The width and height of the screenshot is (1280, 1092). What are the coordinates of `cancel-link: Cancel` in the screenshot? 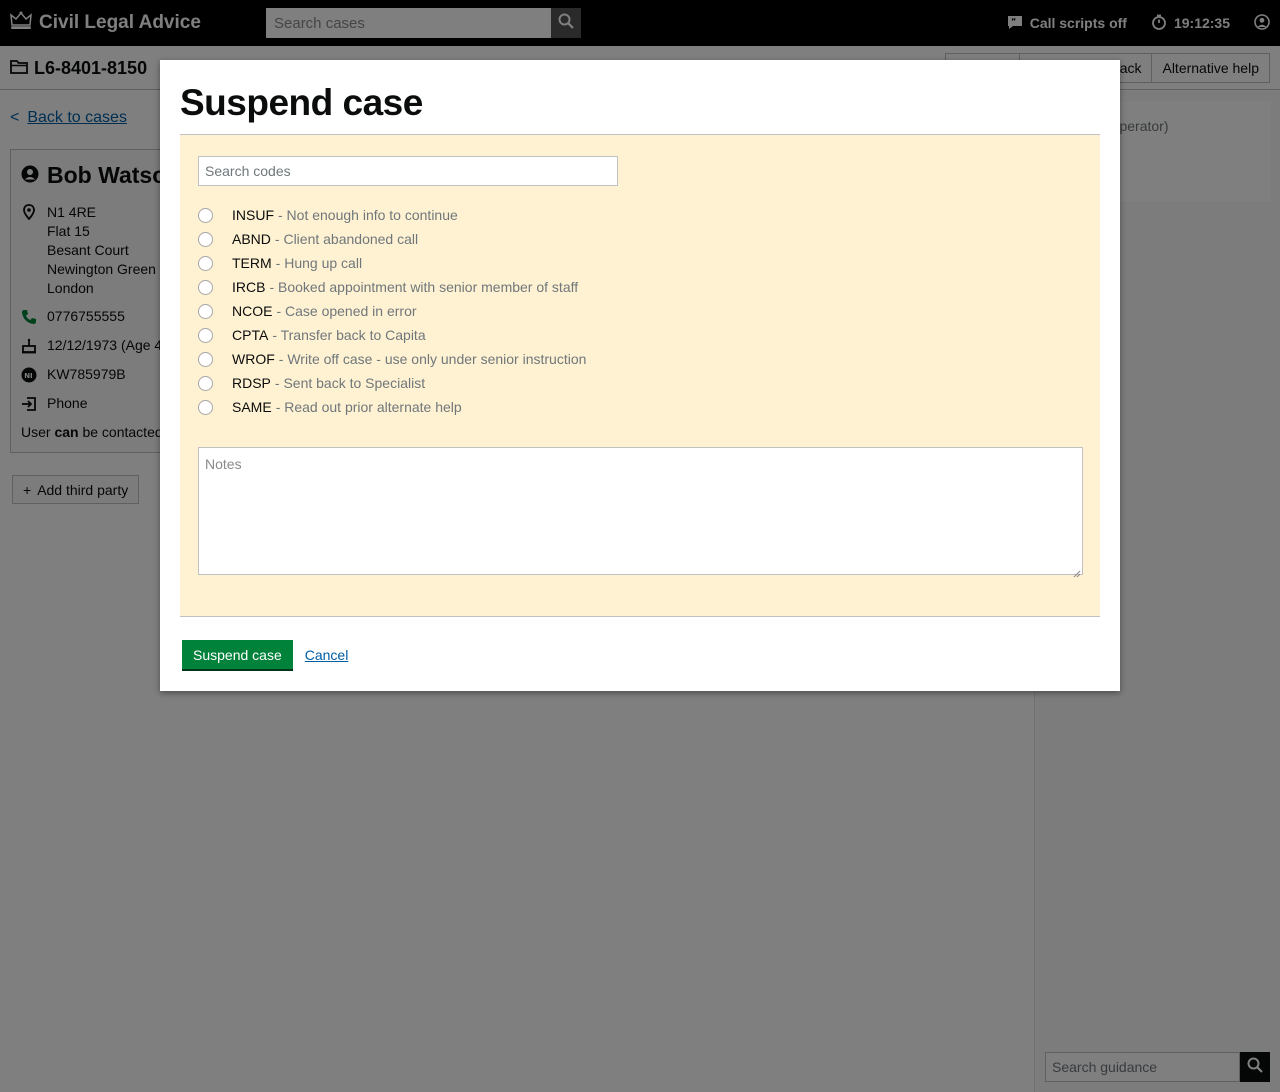 It's located at (327, 655).